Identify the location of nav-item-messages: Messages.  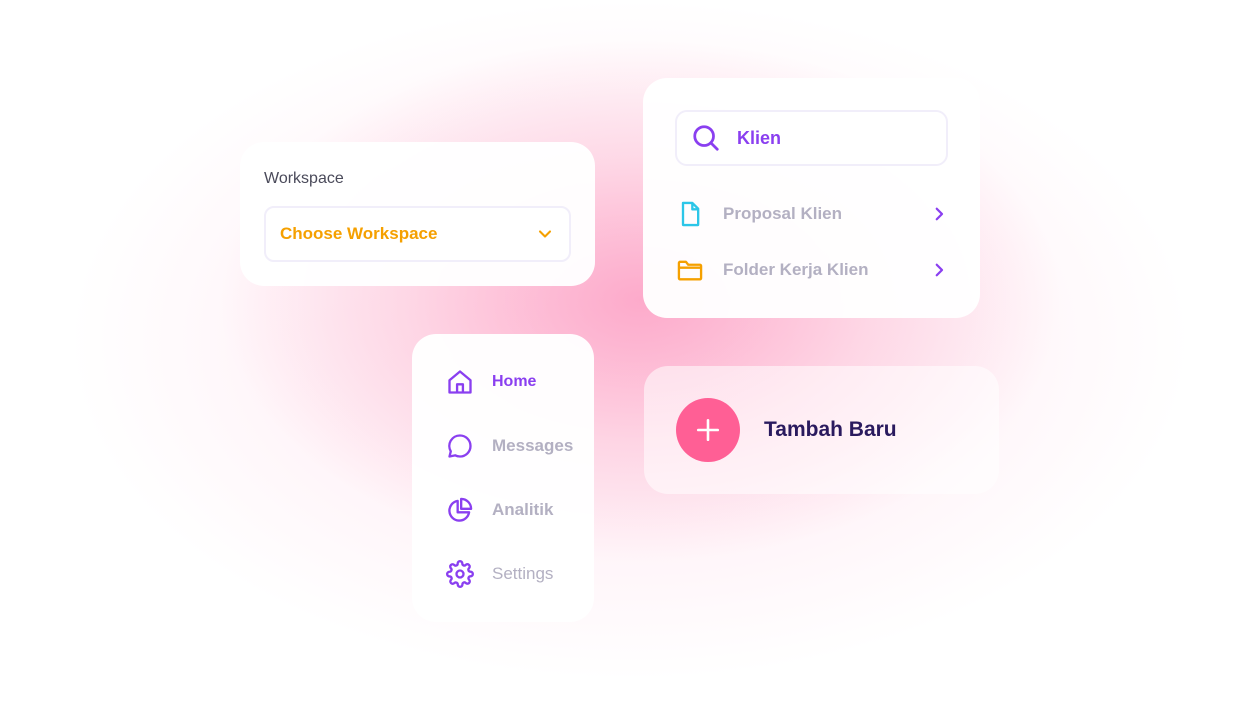
(521, 446).